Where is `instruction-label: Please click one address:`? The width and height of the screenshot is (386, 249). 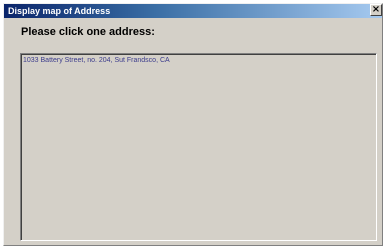 instruction-label: Please click one address: is located at coordinates (88, 32).